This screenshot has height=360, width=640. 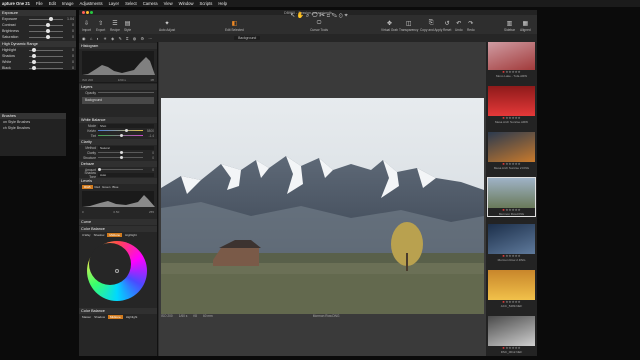 What do you see at coordinates (70, 19) in the screenshot?
I see `exposure-value: 1.04` at bounding box center [70, 19].